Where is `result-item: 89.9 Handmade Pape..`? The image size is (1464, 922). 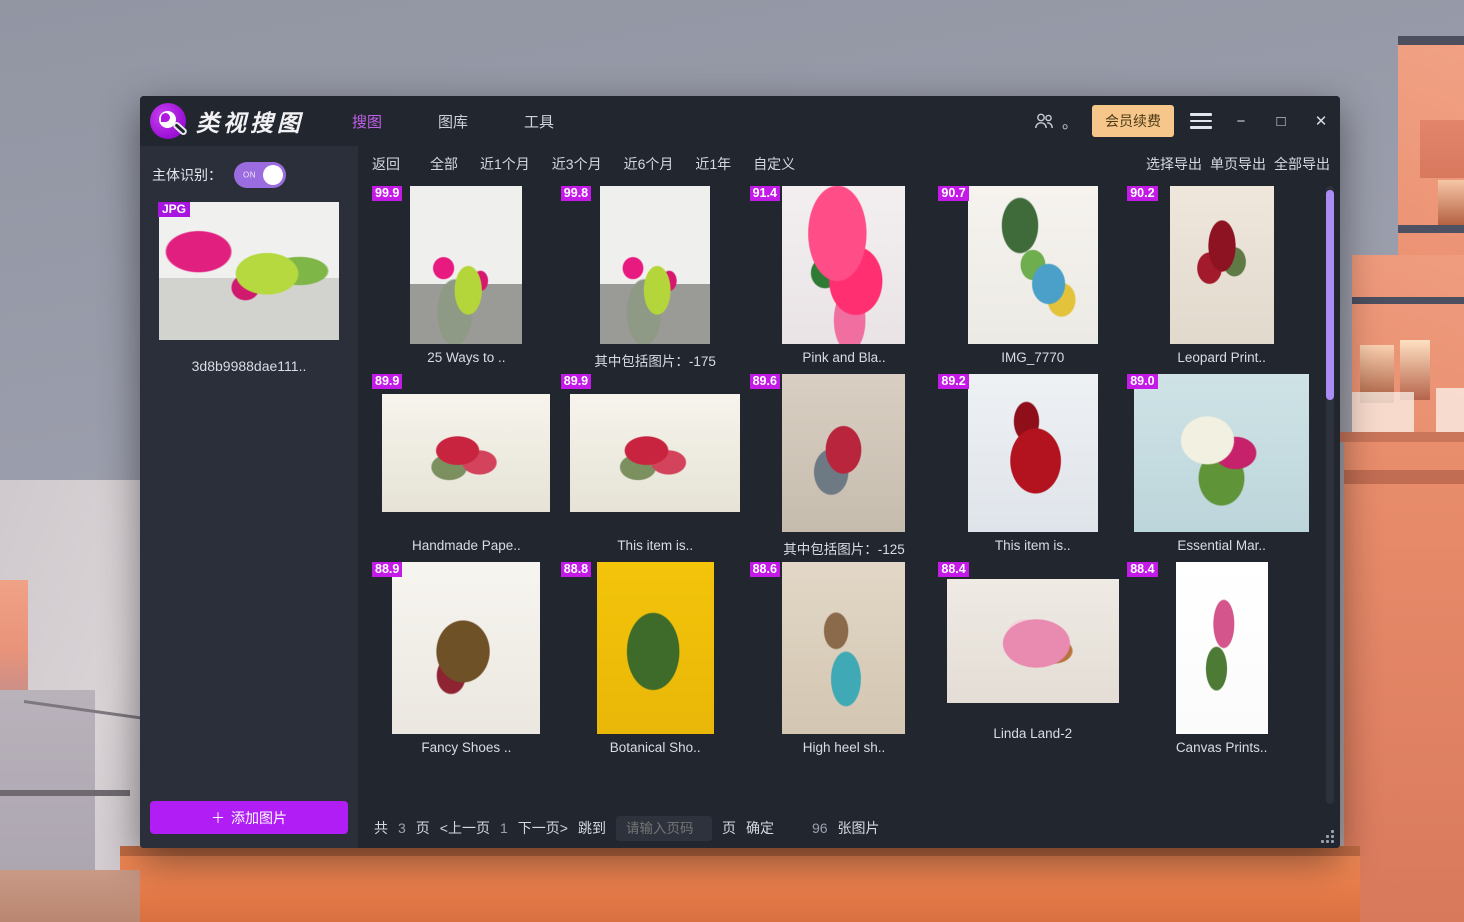 result-item: 89.9 Handmade Pape.. is located at coordinates (466, 468).